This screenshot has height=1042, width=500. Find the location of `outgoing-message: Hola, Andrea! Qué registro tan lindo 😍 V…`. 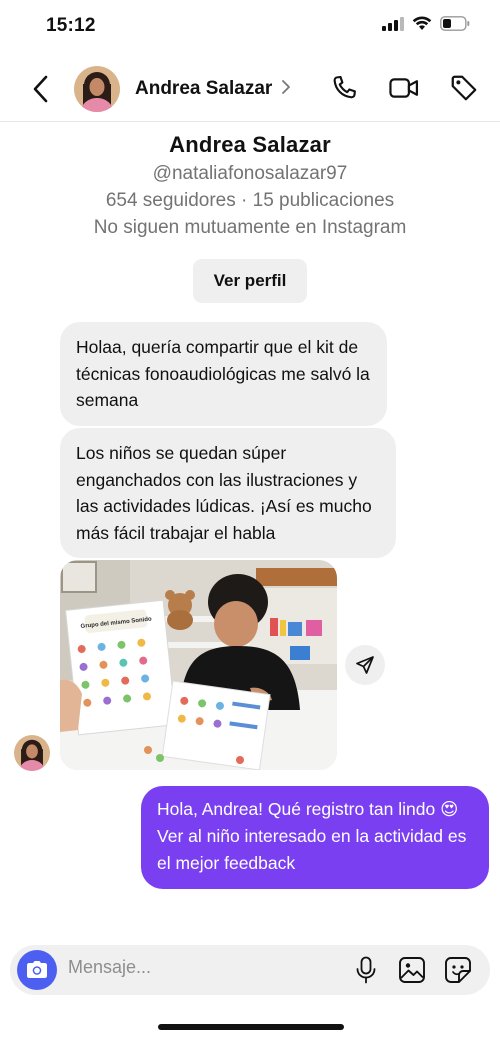

outgoing-message: Hola, Andrea! Qué registro tan lindo 😍 V… is located at coordinates (315, 837).